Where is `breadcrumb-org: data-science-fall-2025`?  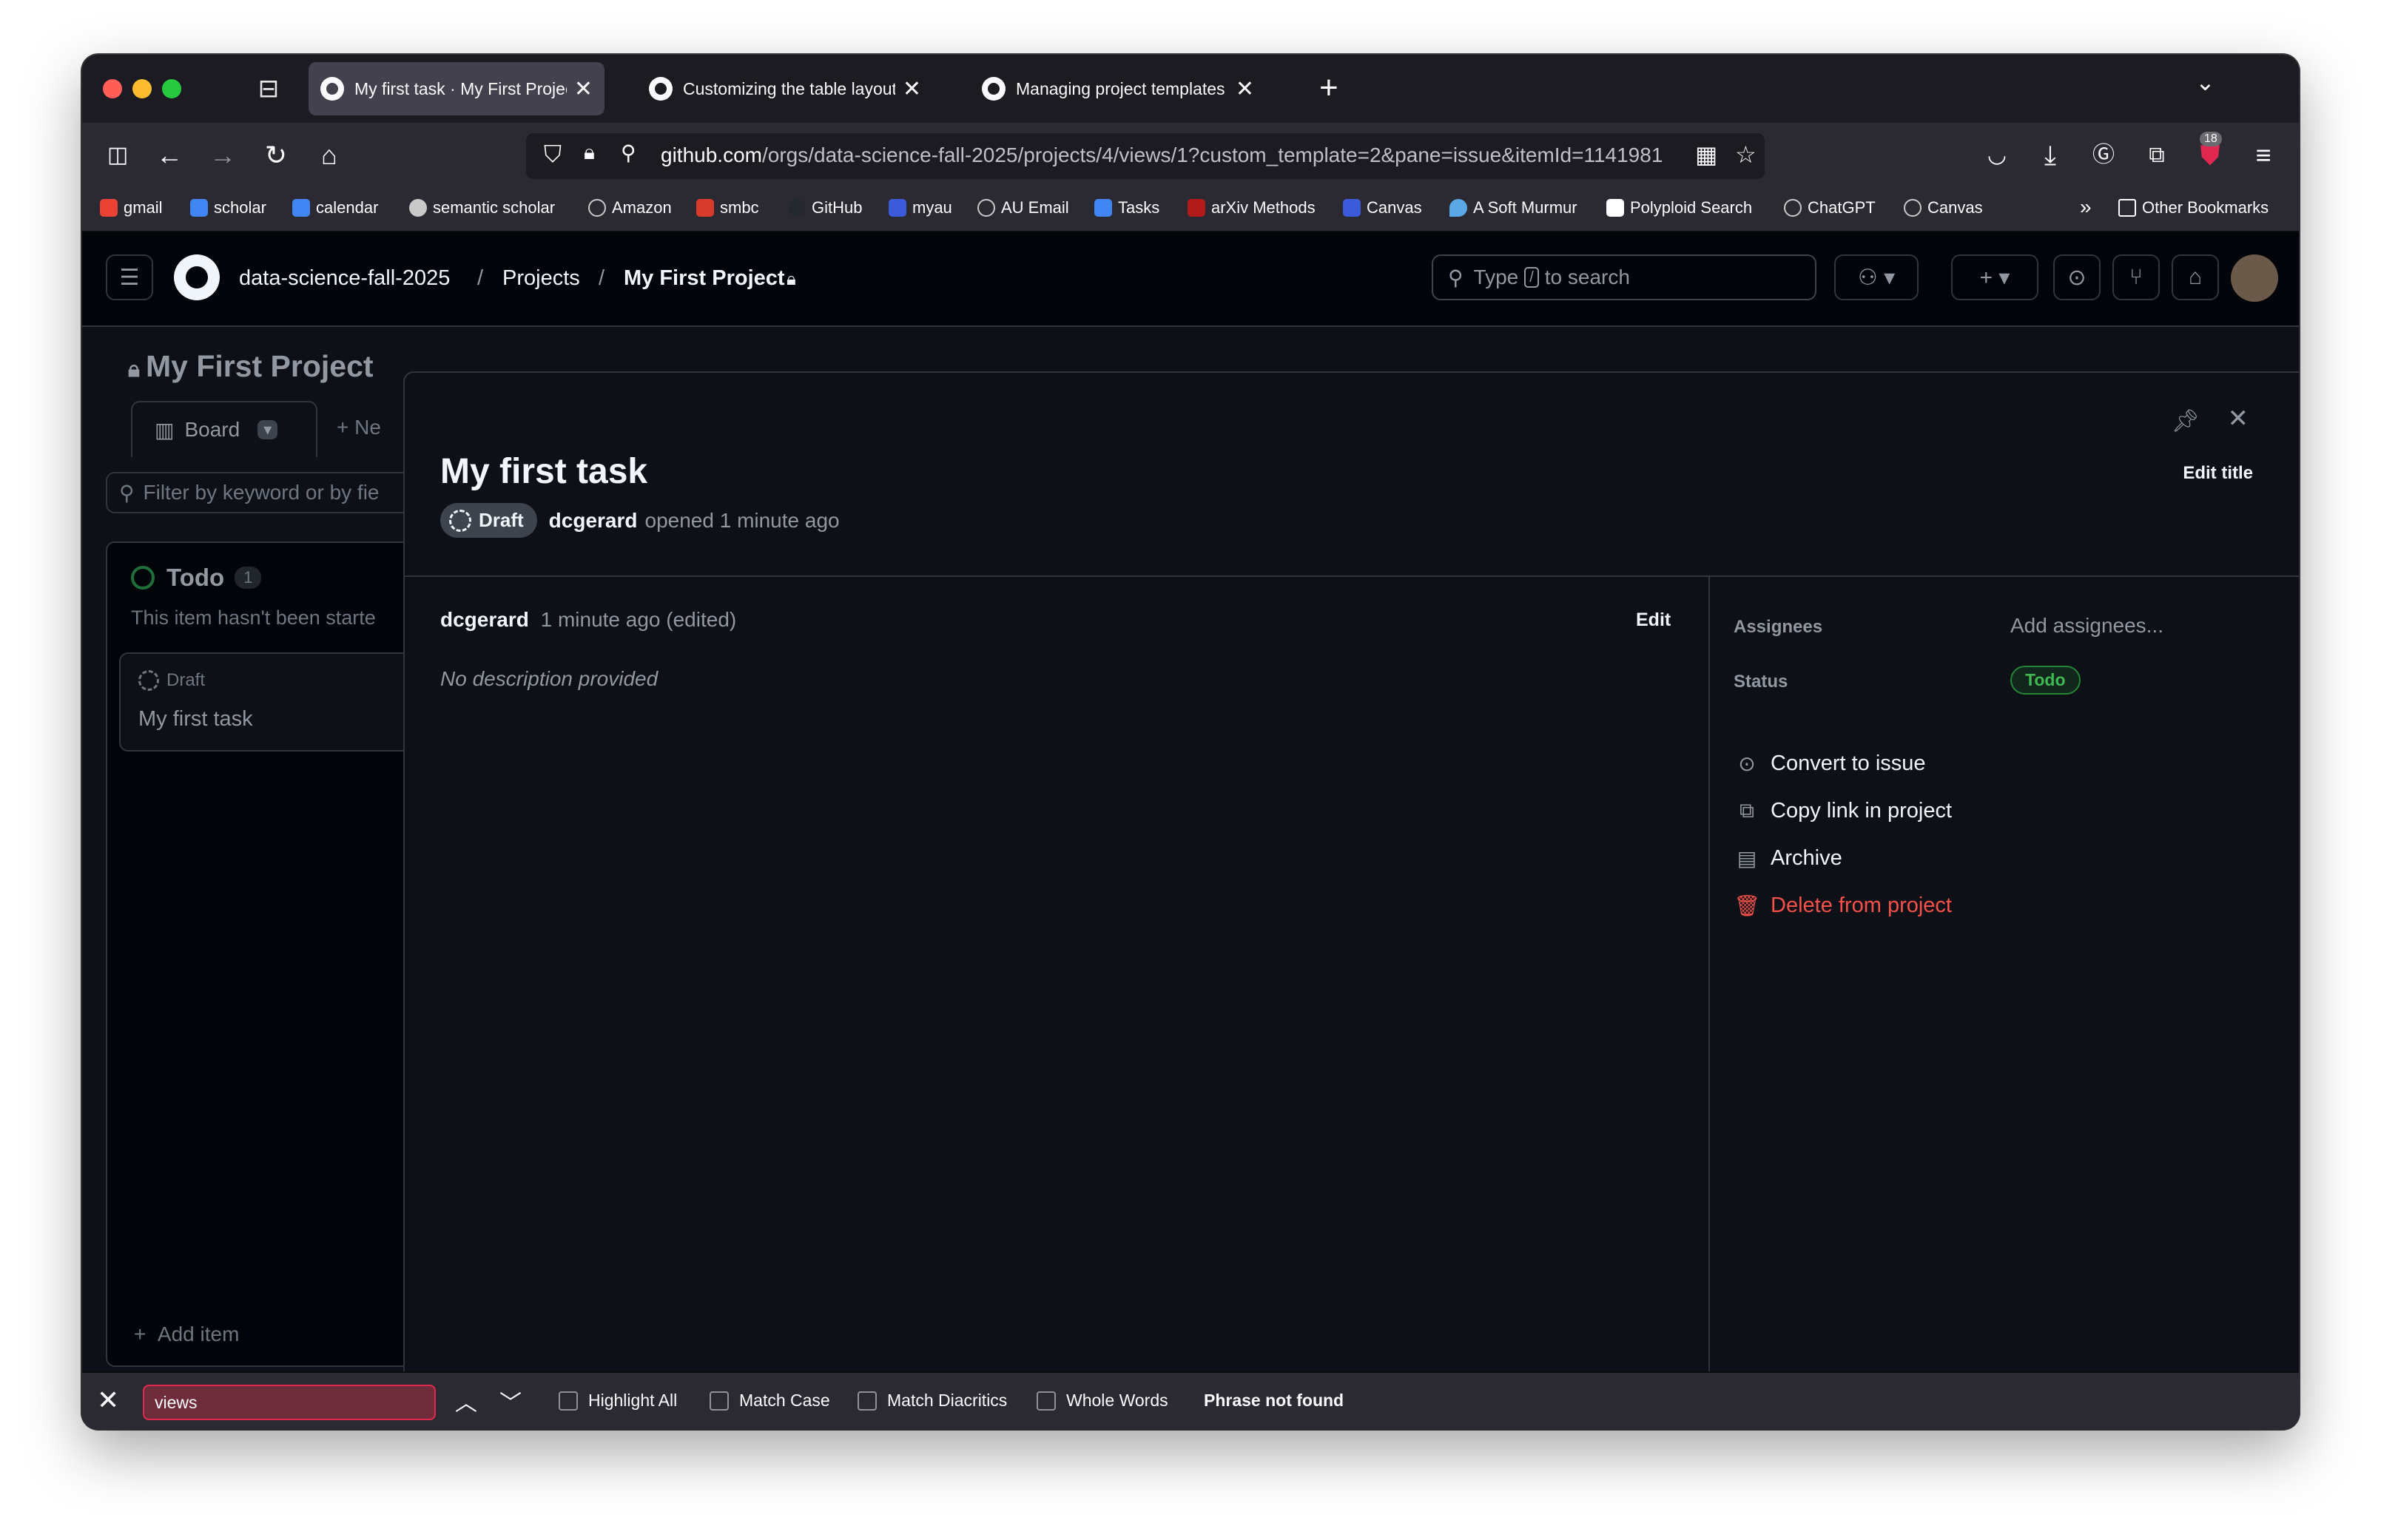
breadcrumb-org: data-science-fall-2025 is located at coordinates (344, 278).